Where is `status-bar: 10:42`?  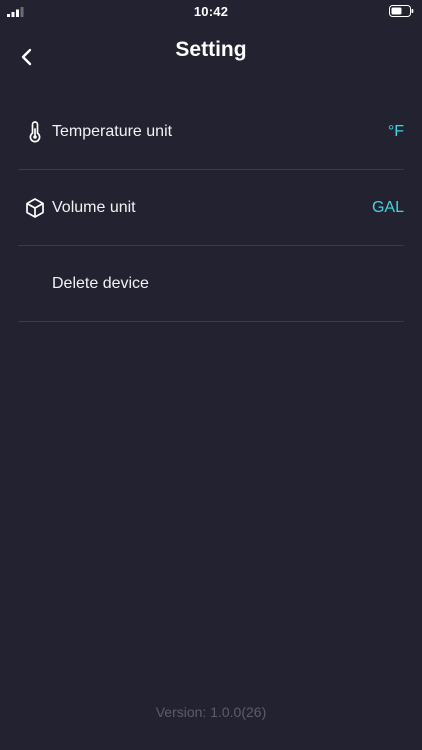 status-bar: 10:42 is located at coordinates (211, 11).